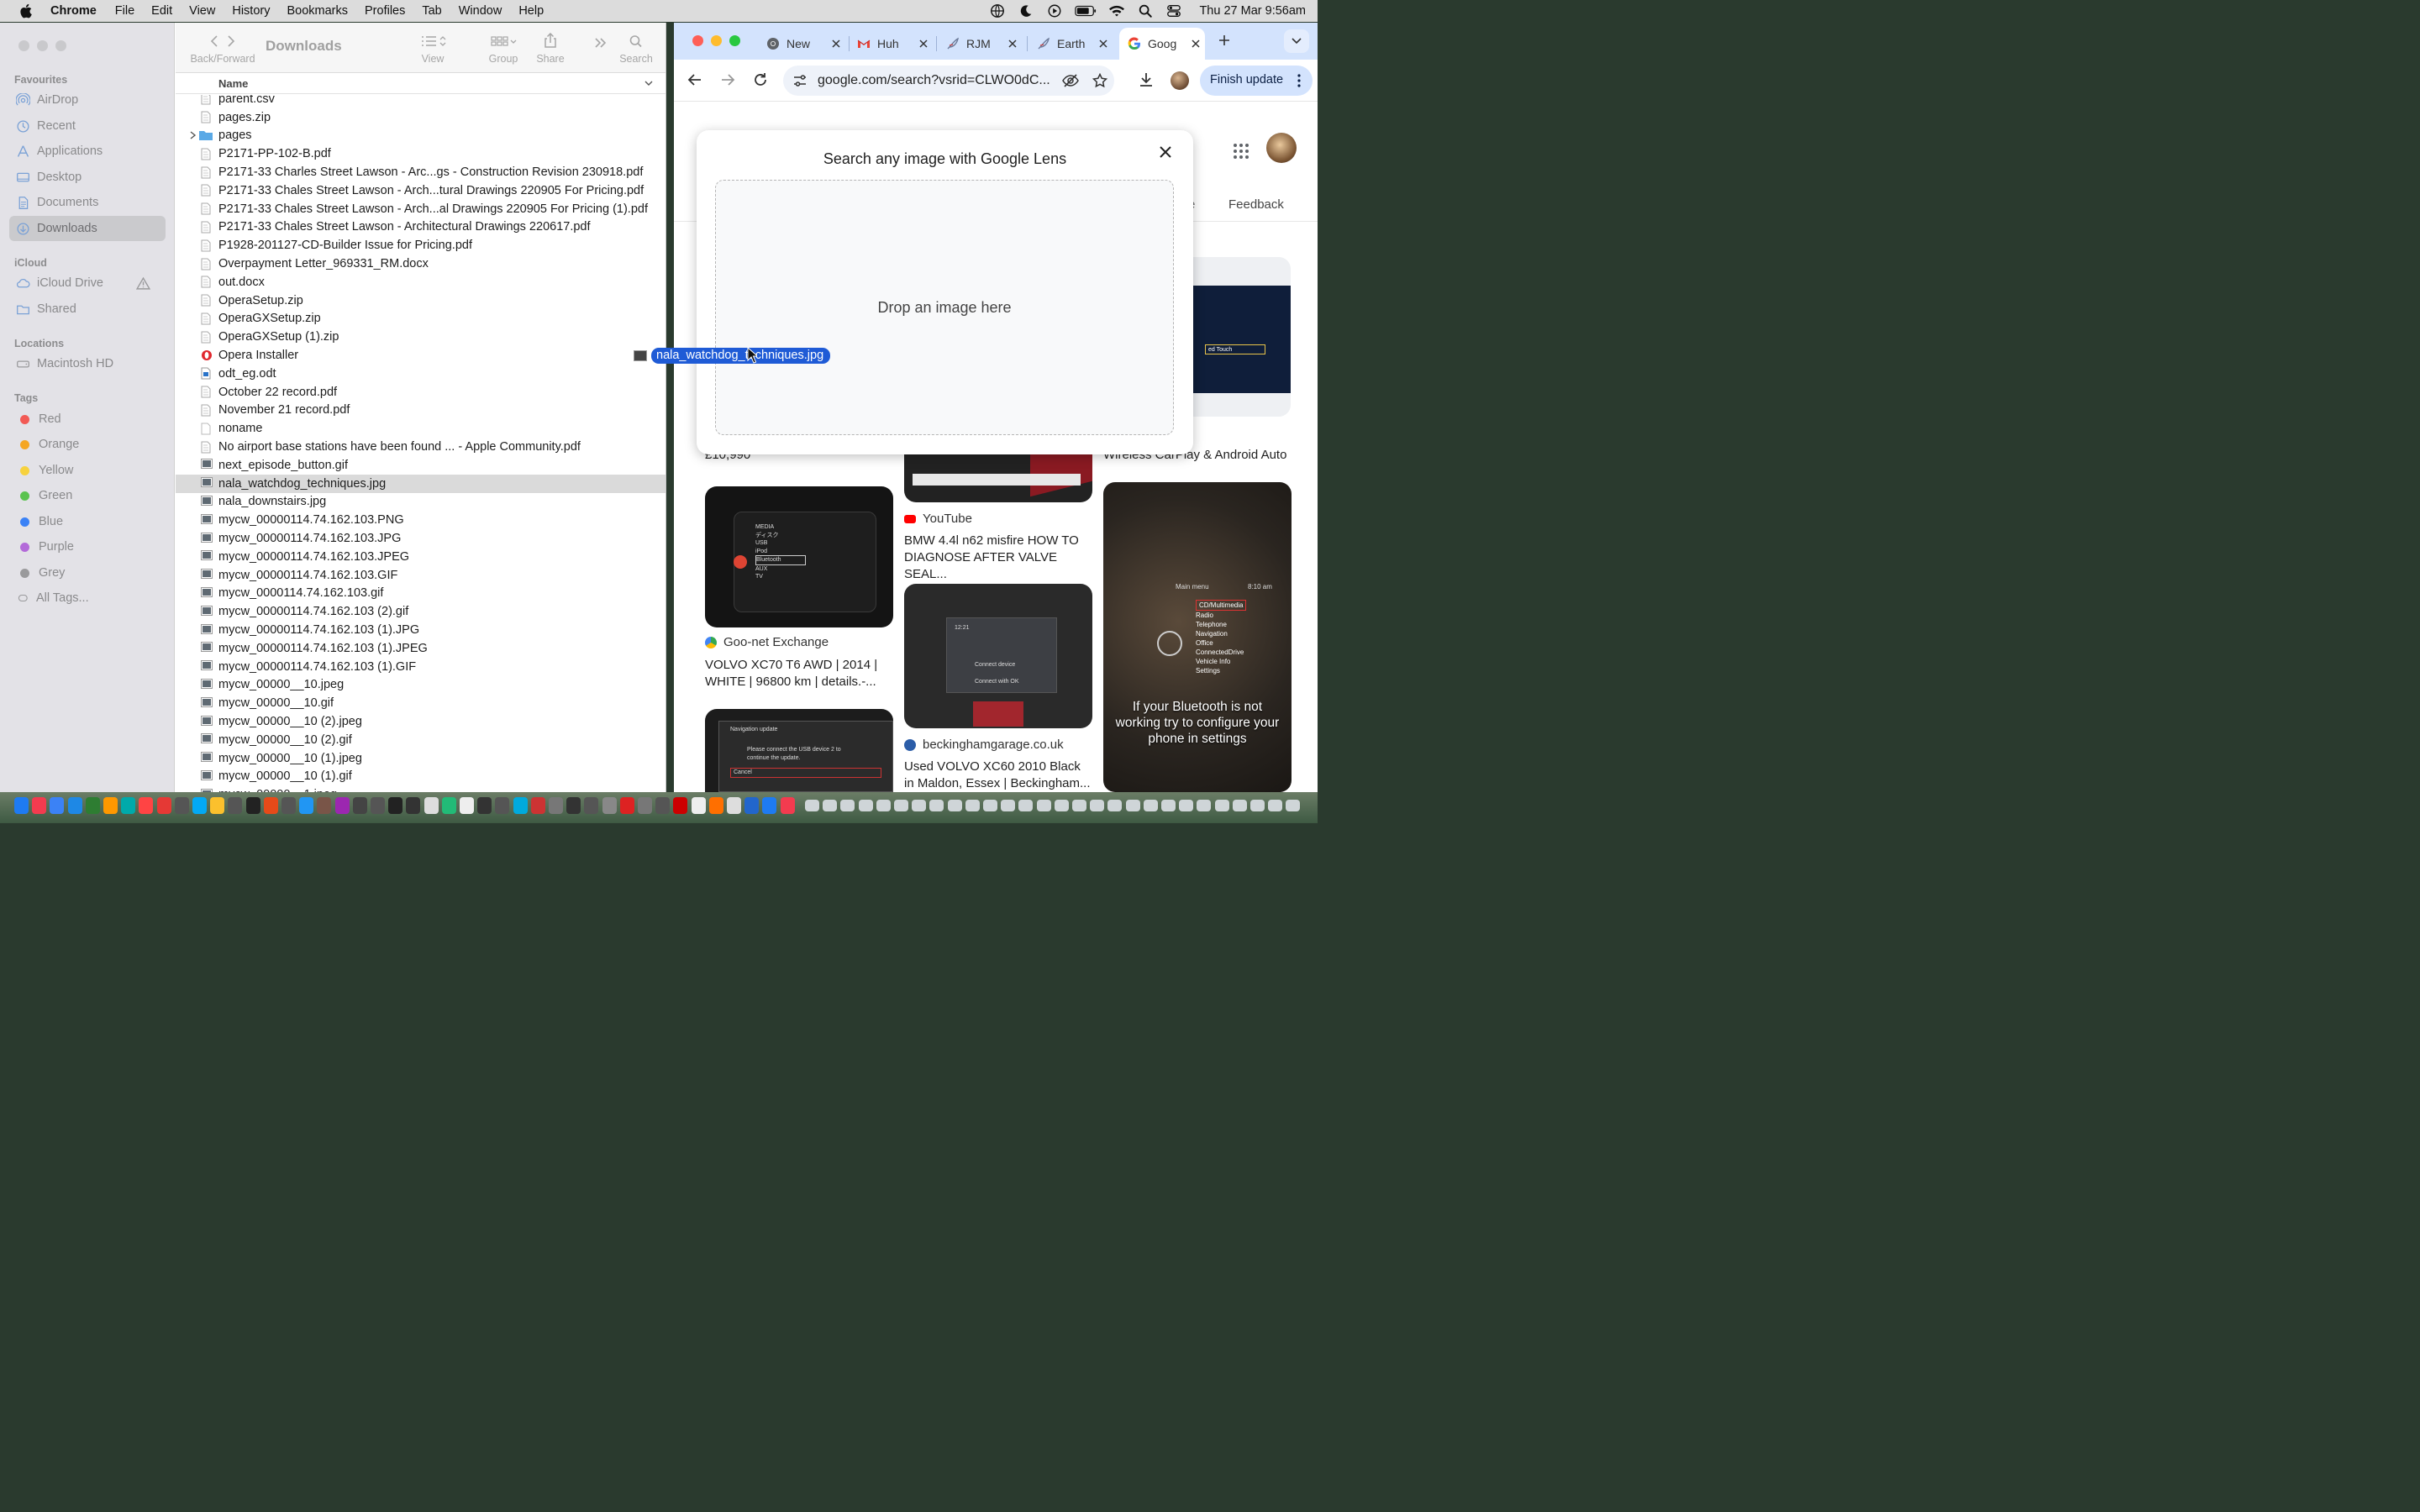 The height and width of the screenshot is (1512, 2420). What do you see at coordinates (1296, 41) in the screenshot?
I see `tab-search-button` at bounding box center [1296, 41].